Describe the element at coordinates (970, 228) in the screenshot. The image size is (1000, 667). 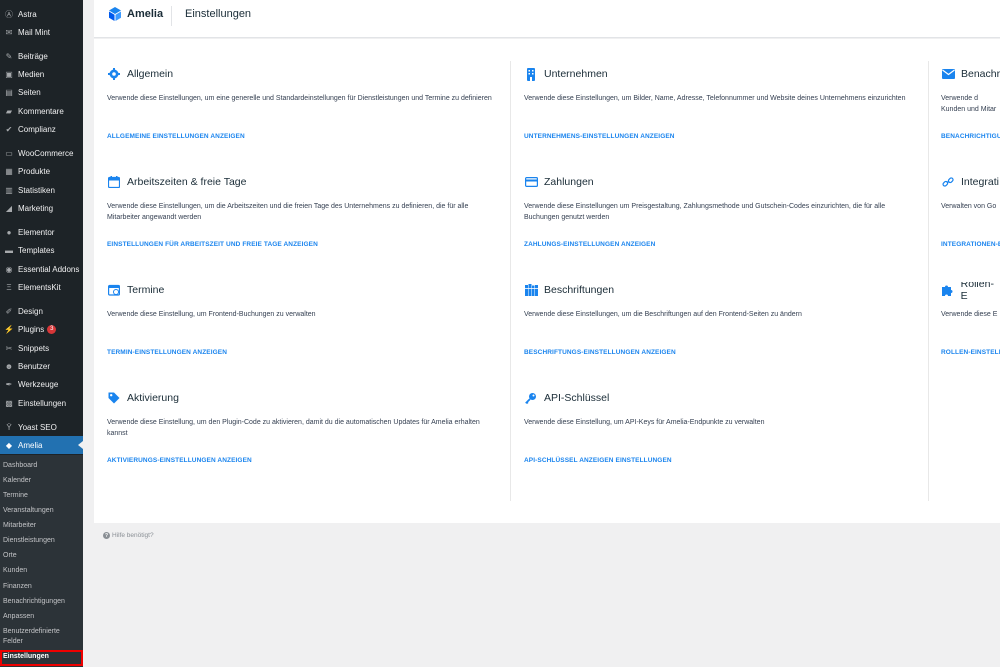
I see `settings-card-integrati: Integrati Verwalten von Go INTEGRATIONEN-E` at that location.